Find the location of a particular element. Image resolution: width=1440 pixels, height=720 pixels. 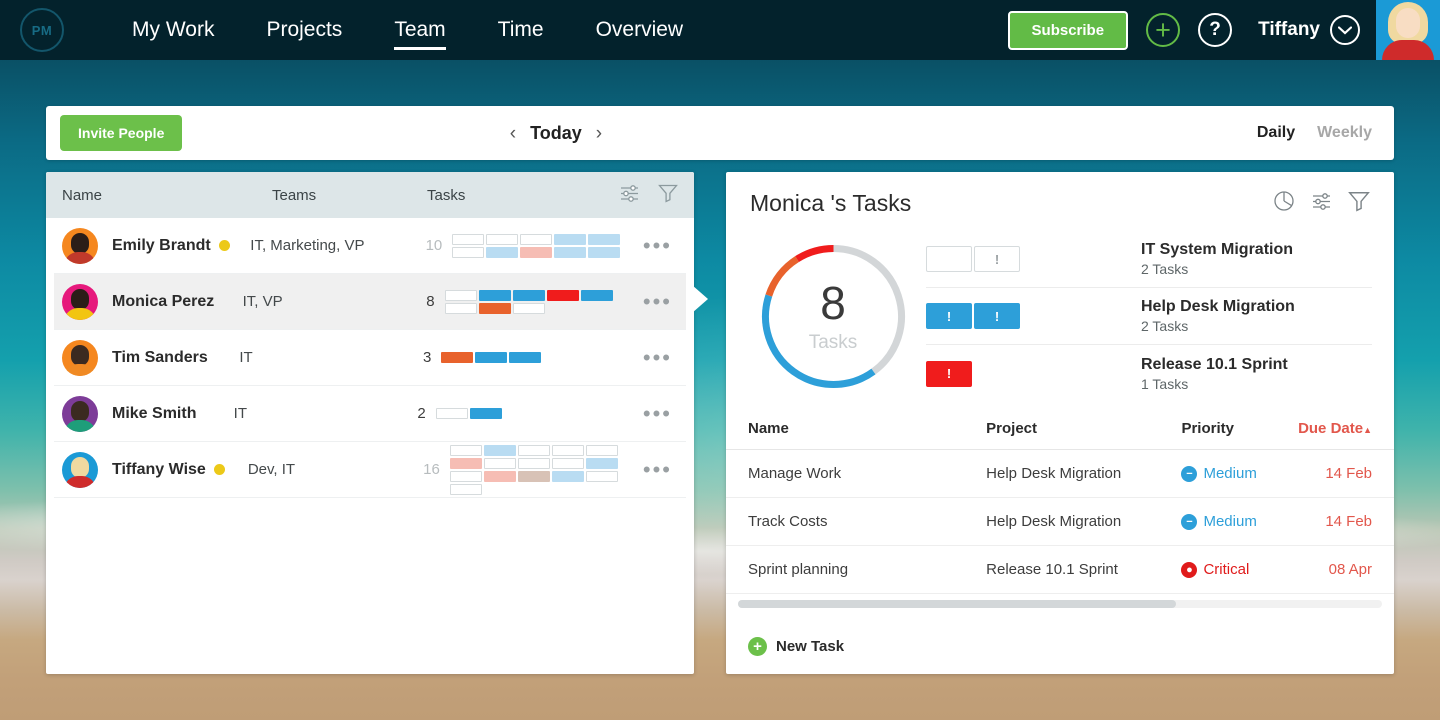

table-row: Tiffany Wise Dev, IT 16 ••• is located at coordinates (370, 470).